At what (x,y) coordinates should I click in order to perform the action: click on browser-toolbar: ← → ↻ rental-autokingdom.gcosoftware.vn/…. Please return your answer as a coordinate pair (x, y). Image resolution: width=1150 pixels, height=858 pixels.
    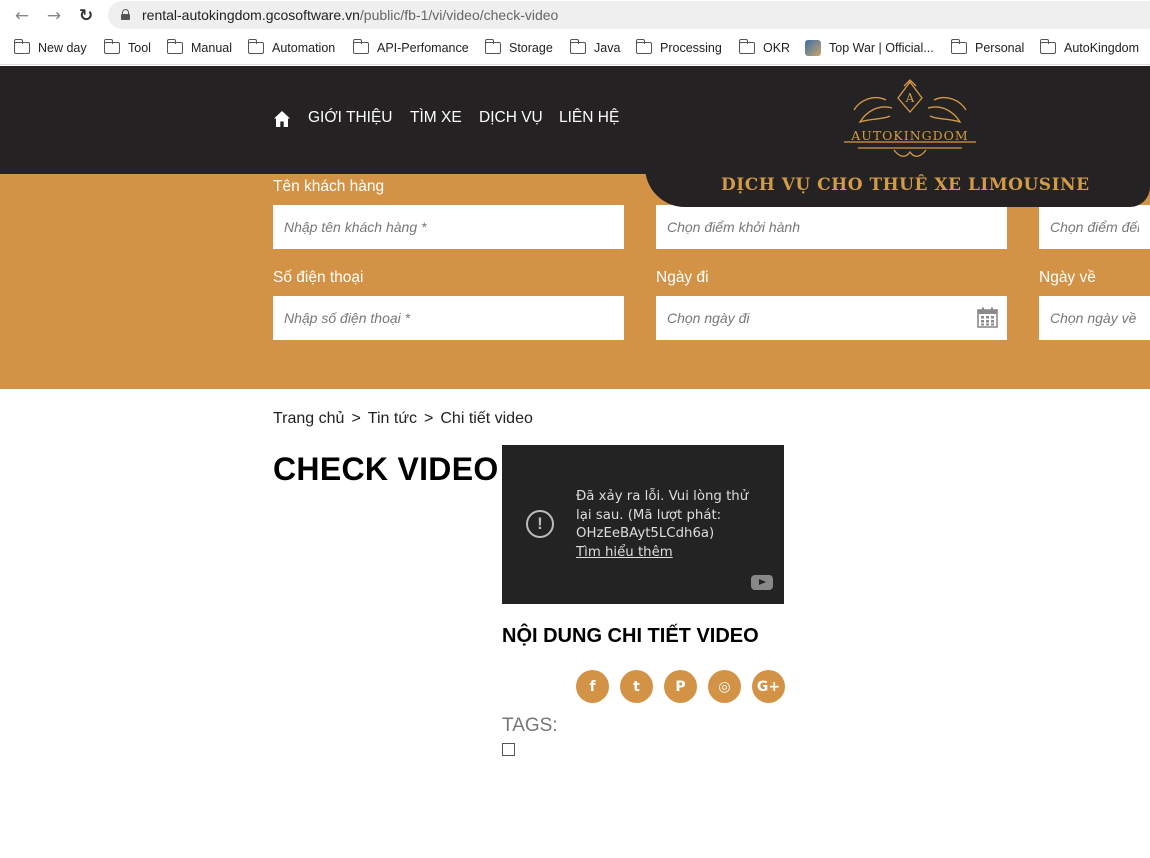
    Looking at the image, I should click on (575, 15).